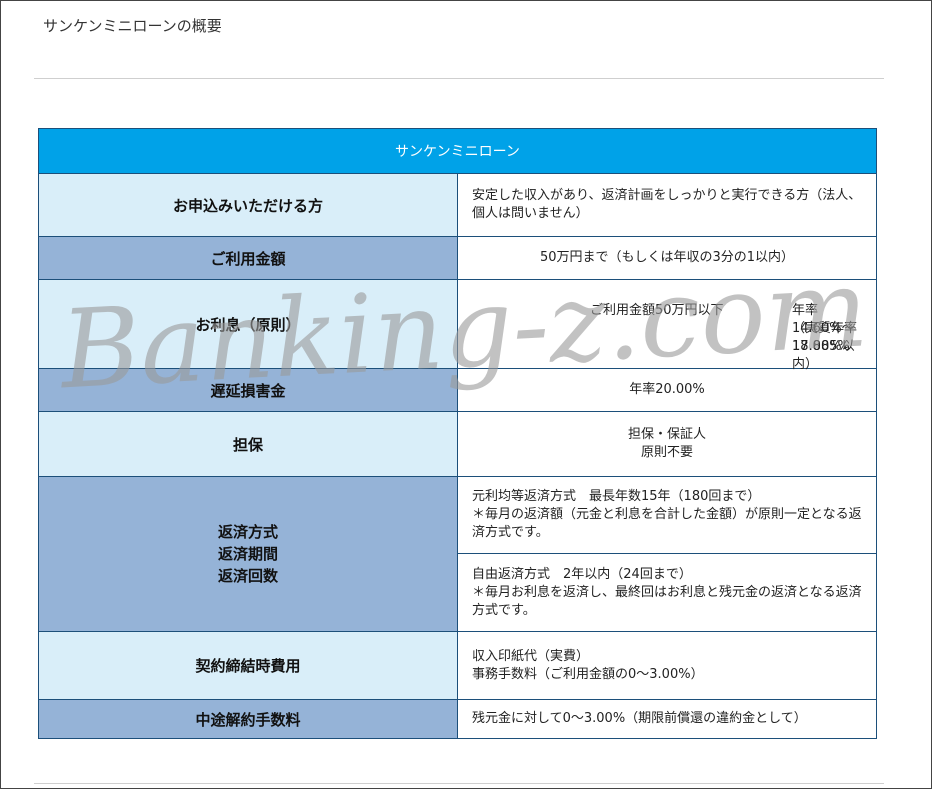 Image resolution: width=932 pixels, height=789 pixels. What do you see at coordinates (248, 390) in the screenshot?
I see `label-late-fee: 遅延損害金` at bounding box center [248, 390].